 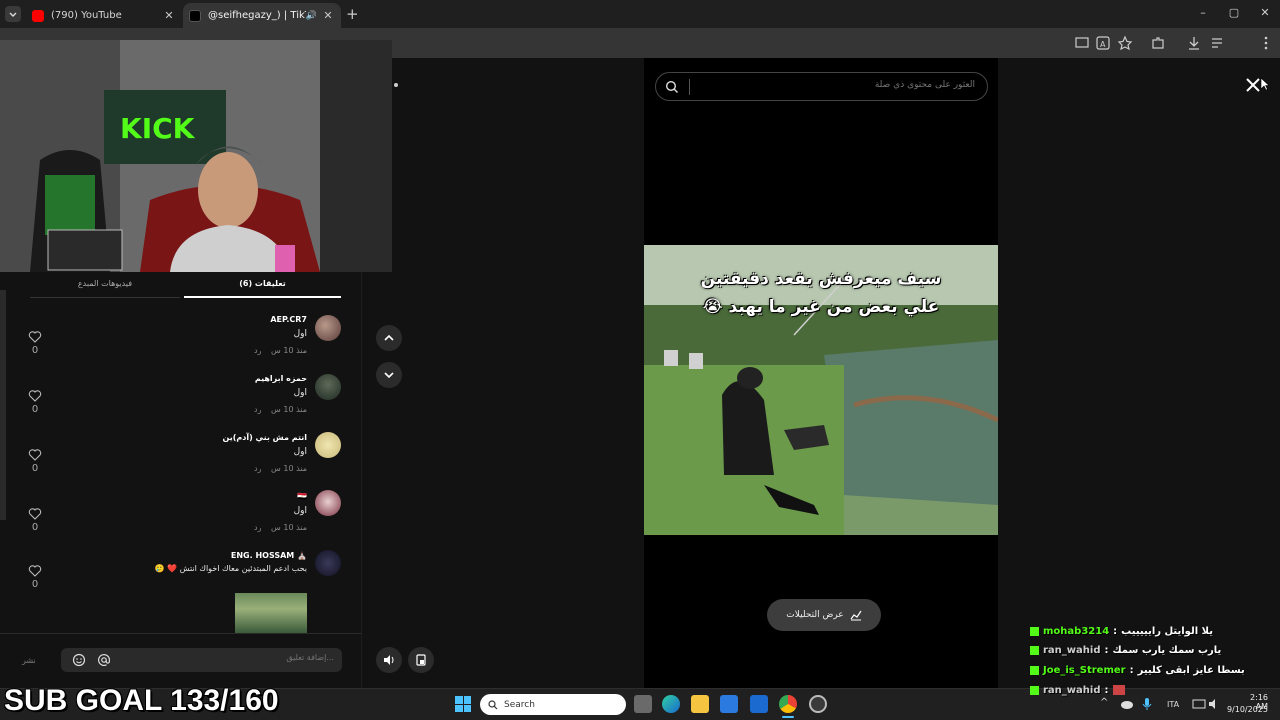 I want to click on dot-icon, so click(x=396, y=85).